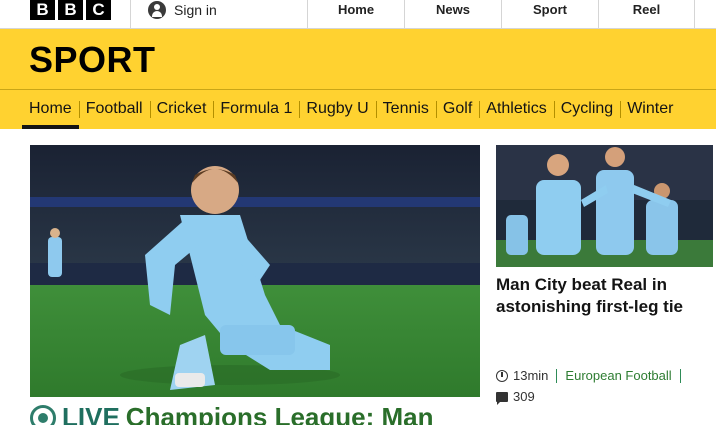 This screenshot has width=716, height=425. What do you see at coordinates (502, 375) in the screenshot?
I see `clock-icon` at bounding box center [502, 375].